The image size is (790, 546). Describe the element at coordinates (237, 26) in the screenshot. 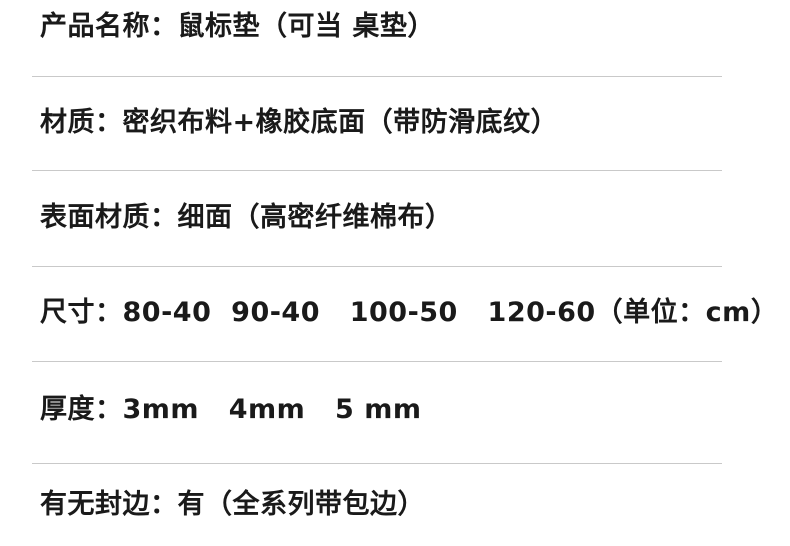

I see `spec-product-name: 产品名称：鼠标垫（可当 桌垫）` at that location.